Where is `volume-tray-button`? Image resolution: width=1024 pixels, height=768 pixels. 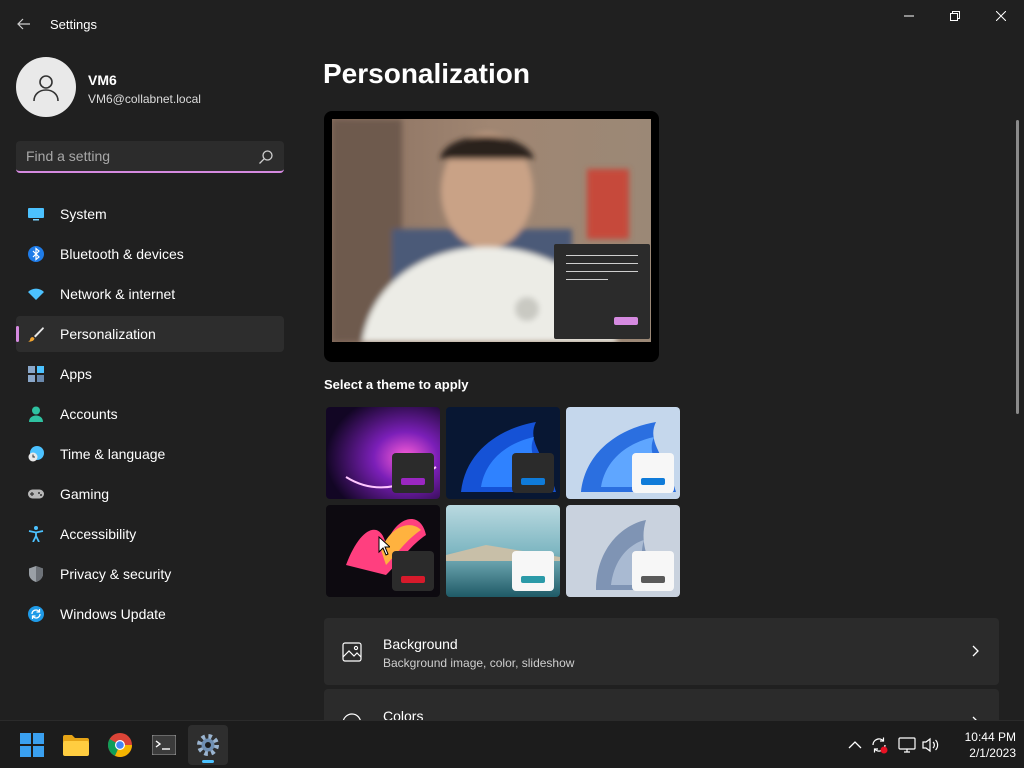
volume-tray-button is located at coordinates (931, 745).